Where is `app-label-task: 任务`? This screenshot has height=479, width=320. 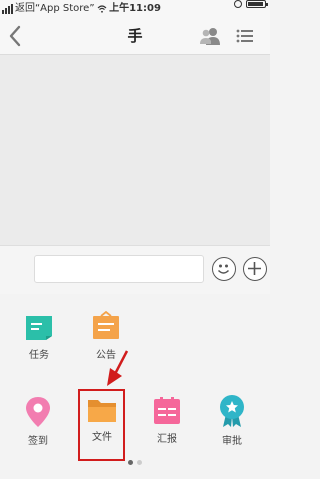 app-label-task: 任务 is located at coordinates (39, 355).